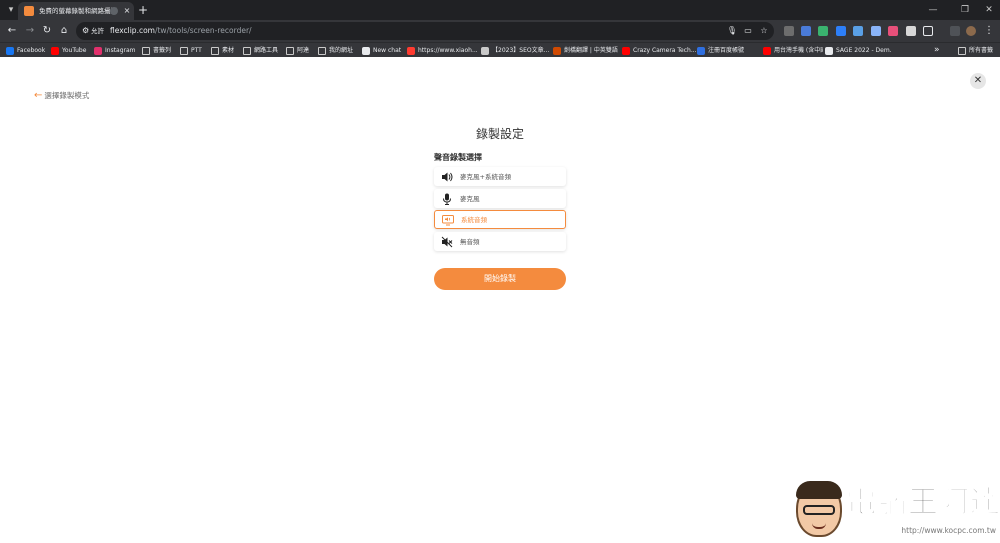  I want to click on new-tab-button: +, so click(143, 10).